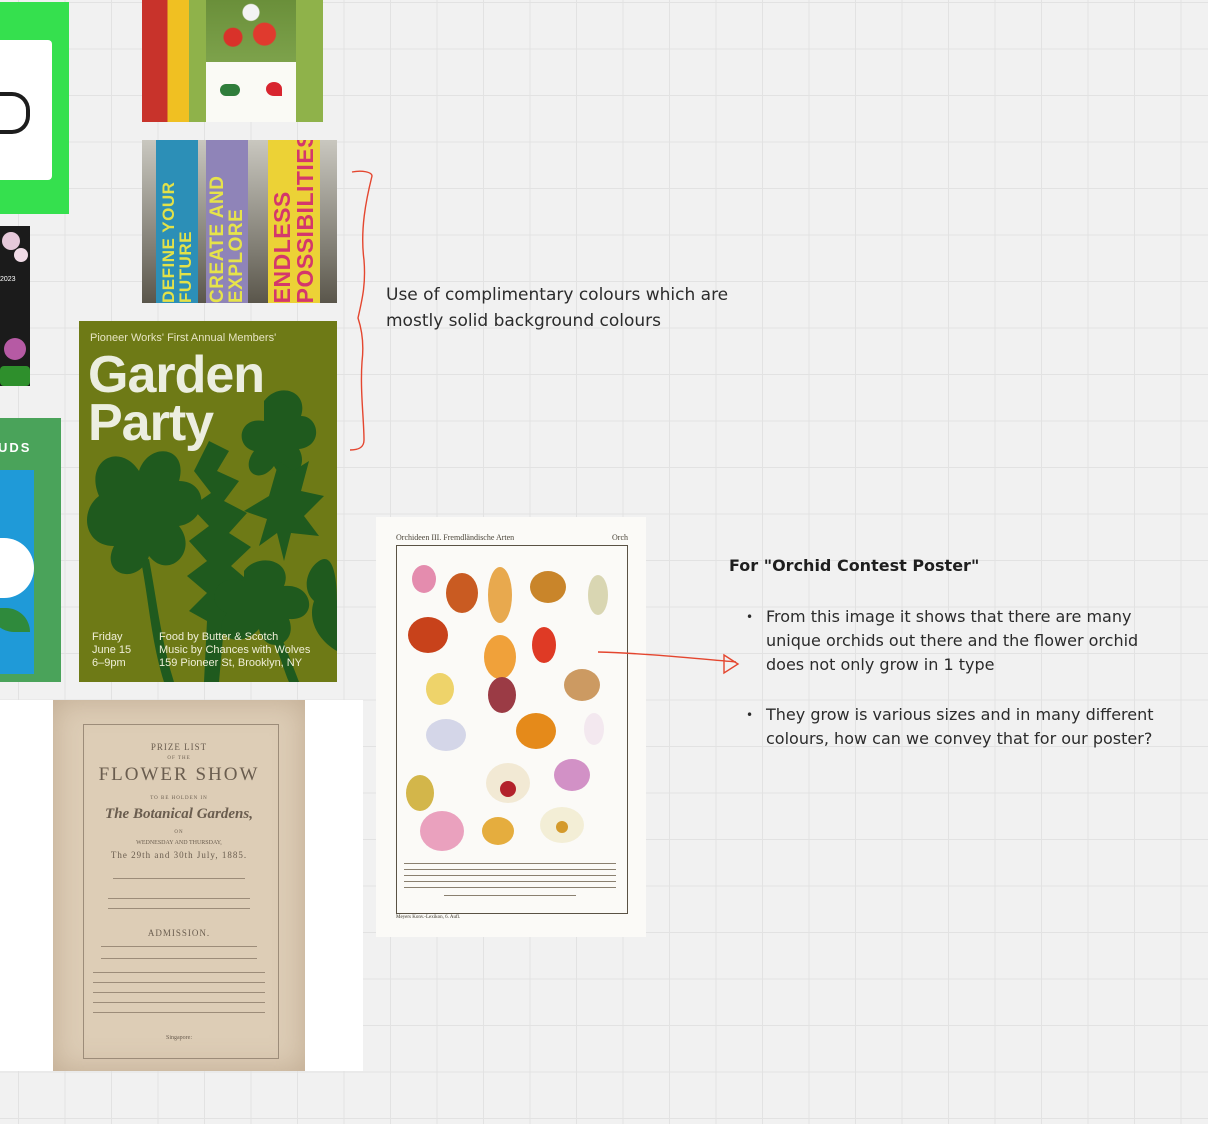 The image size is (1208, 1124). What do you see at coordinates (34, 108) in the screenshot?
I see `green-poster-image` at bounding box center [34, 108].